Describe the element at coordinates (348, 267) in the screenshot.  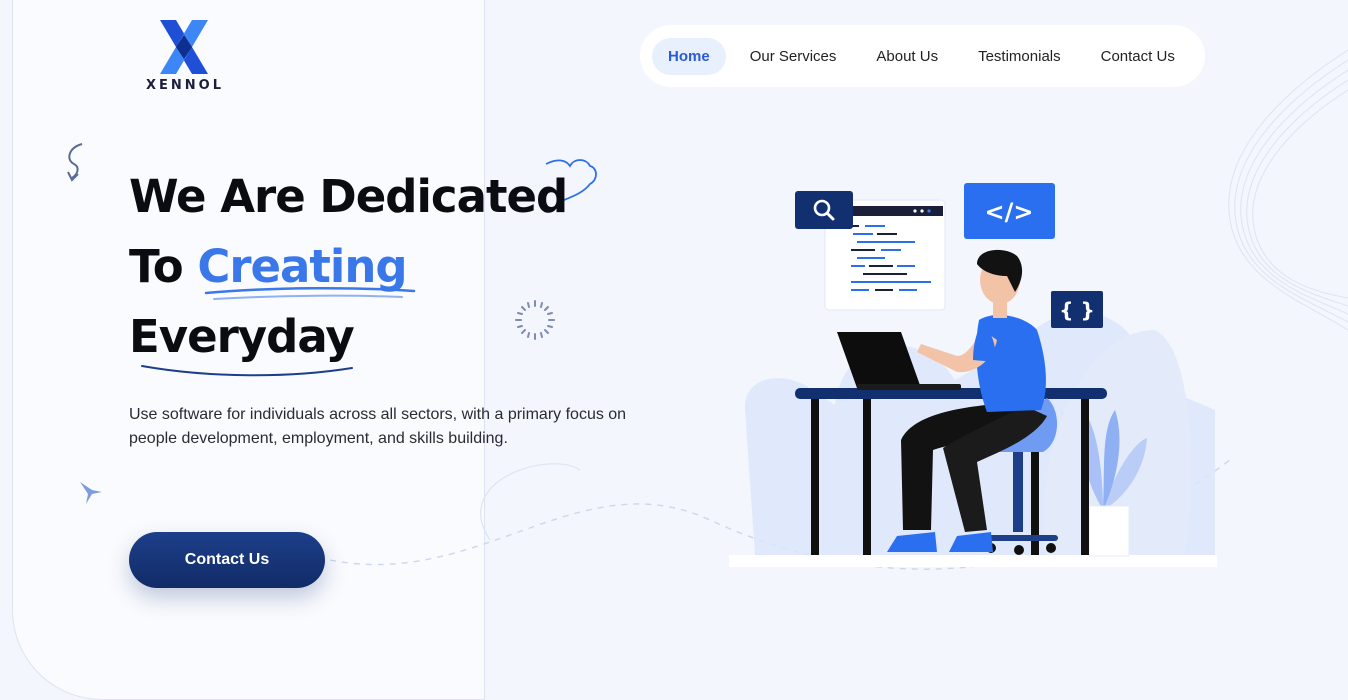
I see `hero-heading: We Are Dedicated To Creating Everyday` at that location.